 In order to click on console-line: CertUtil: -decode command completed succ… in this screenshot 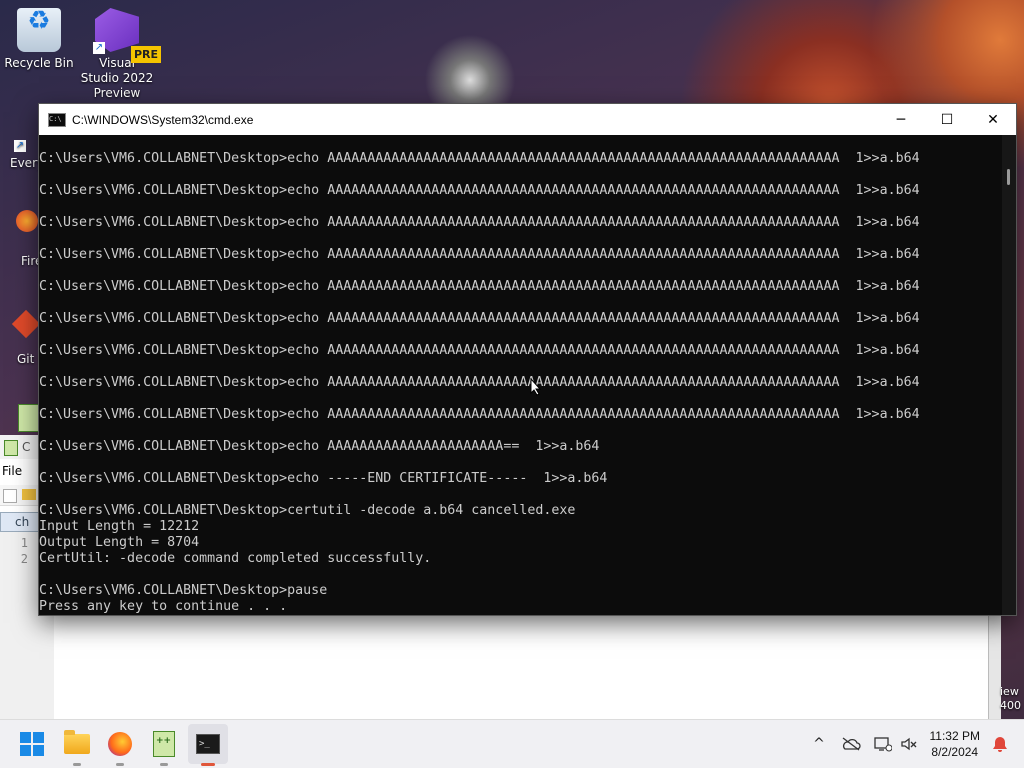, I will do `click(235, 558)`.